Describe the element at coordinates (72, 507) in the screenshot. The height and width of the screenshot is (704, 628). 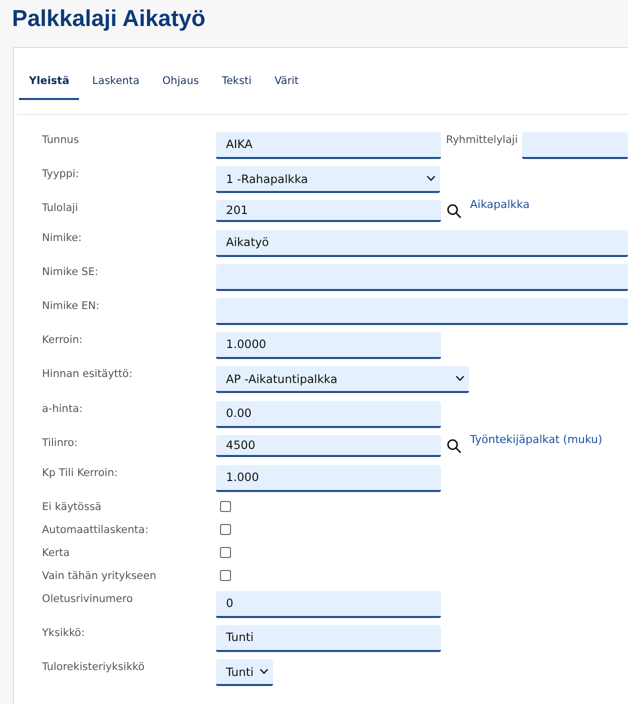
I see `field-label: Ei käytössä` at that location.